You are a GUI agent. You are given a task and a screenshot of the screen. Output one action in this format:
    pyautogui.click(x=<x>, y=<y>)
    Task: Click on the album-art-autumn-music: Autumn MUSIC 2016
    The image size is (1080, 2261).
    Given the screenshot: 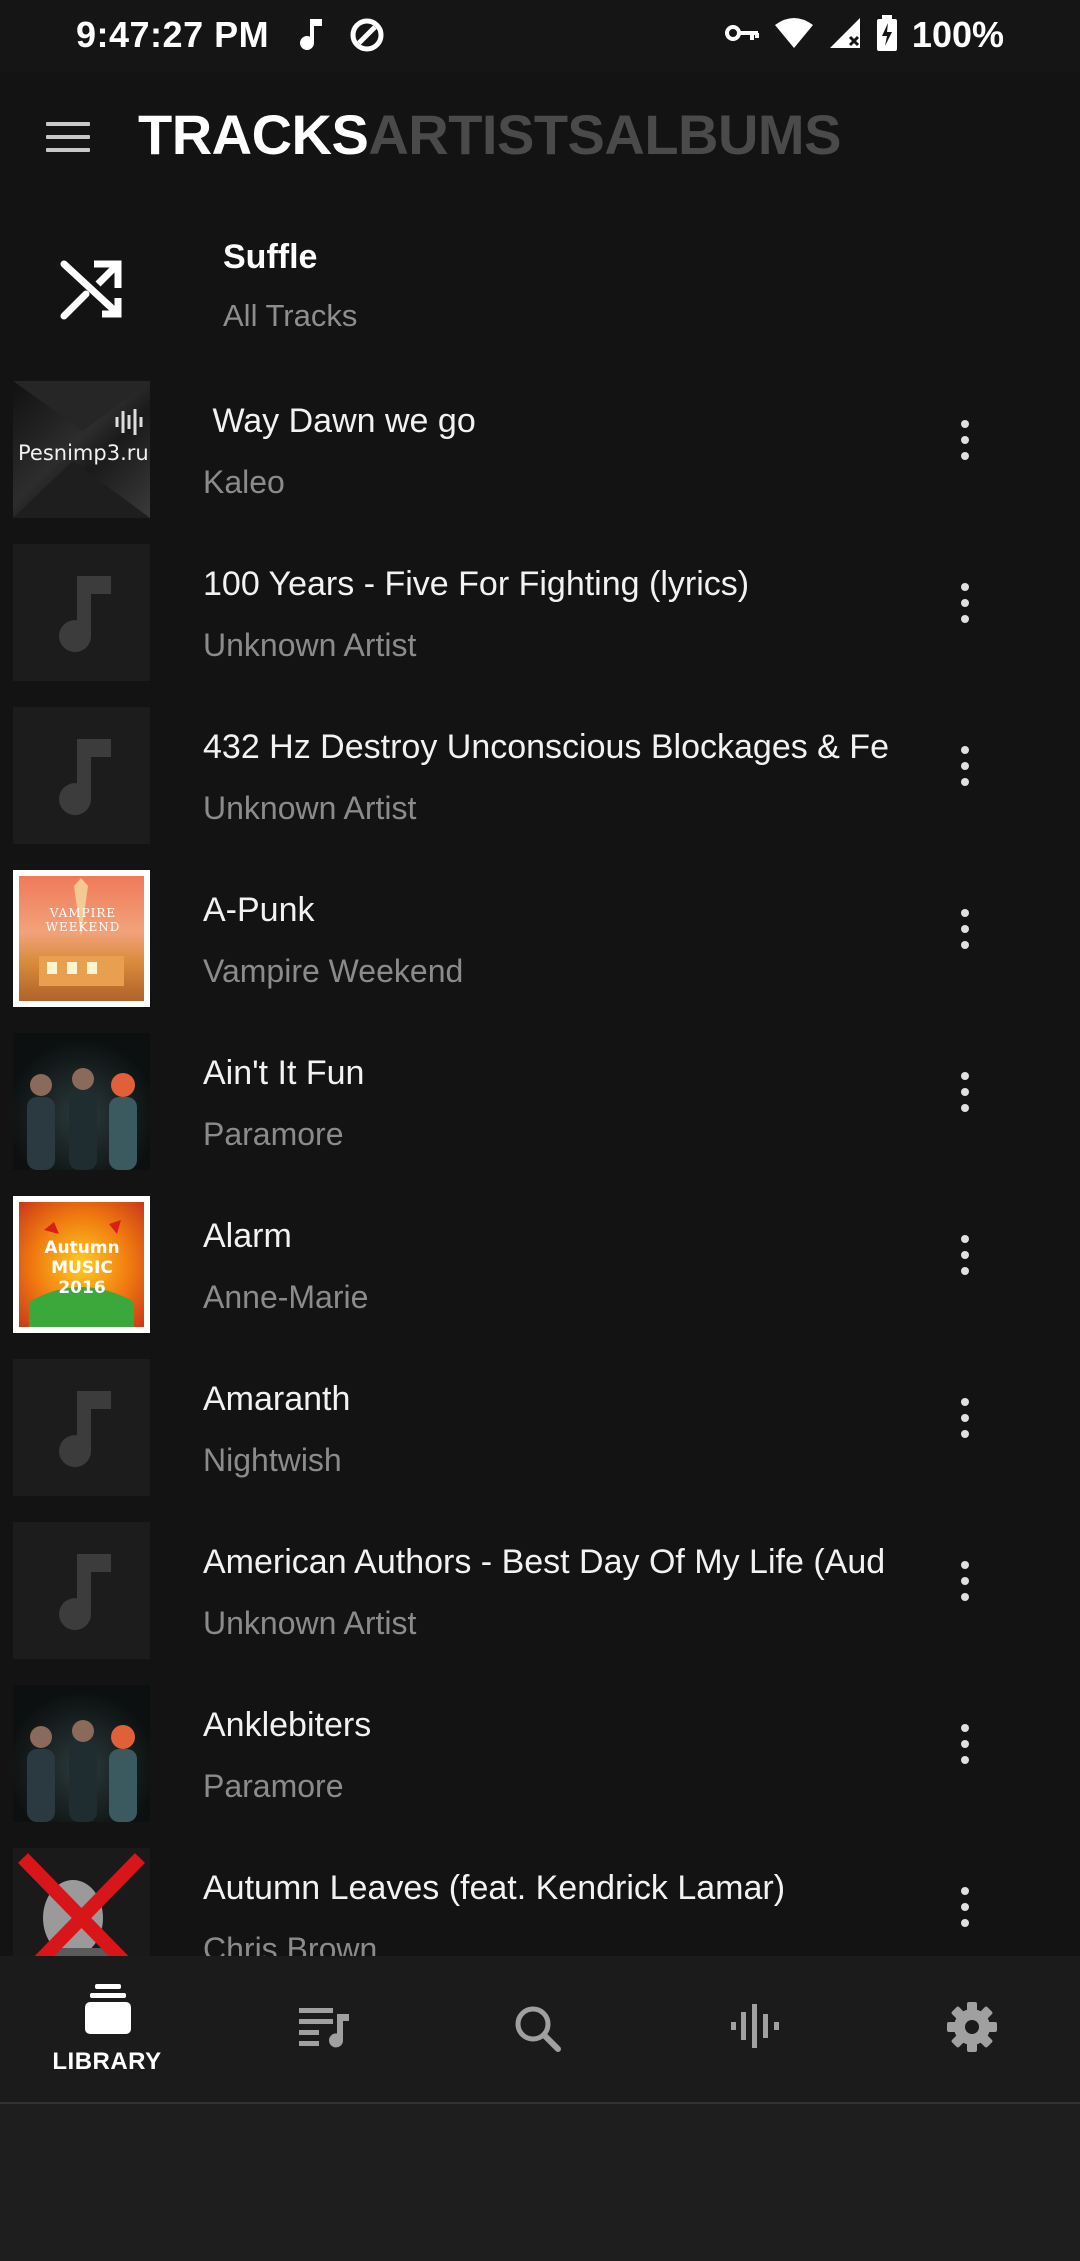 What is the action you would take?
    pyautogui.click(x=81, y=1264)
    